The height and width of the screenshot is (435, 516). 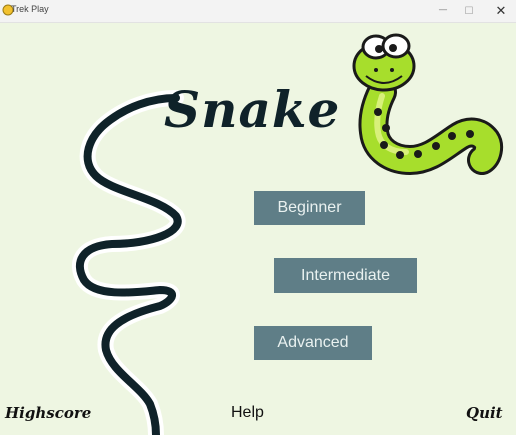 What do you see at coordinates (309, 208) in the screenshot?
I see `beginner-button: Beginner` at bounding box center [309, 208].